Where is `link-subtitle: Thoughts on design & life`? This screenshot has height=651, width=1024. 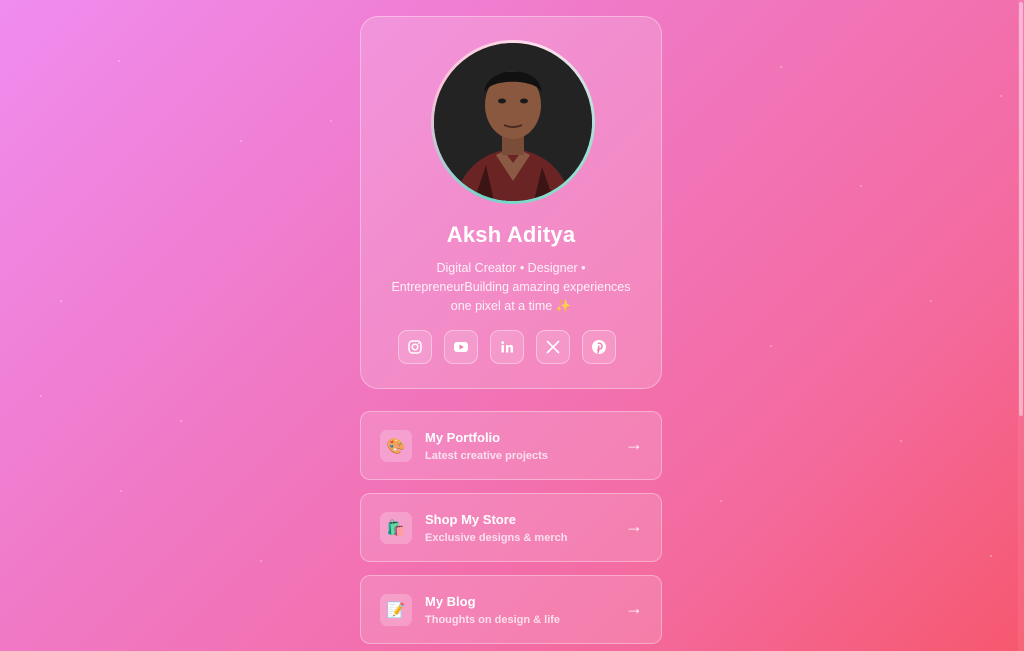
link-subtitle: Thoughts on design & life is located at coordinates (493, 620).